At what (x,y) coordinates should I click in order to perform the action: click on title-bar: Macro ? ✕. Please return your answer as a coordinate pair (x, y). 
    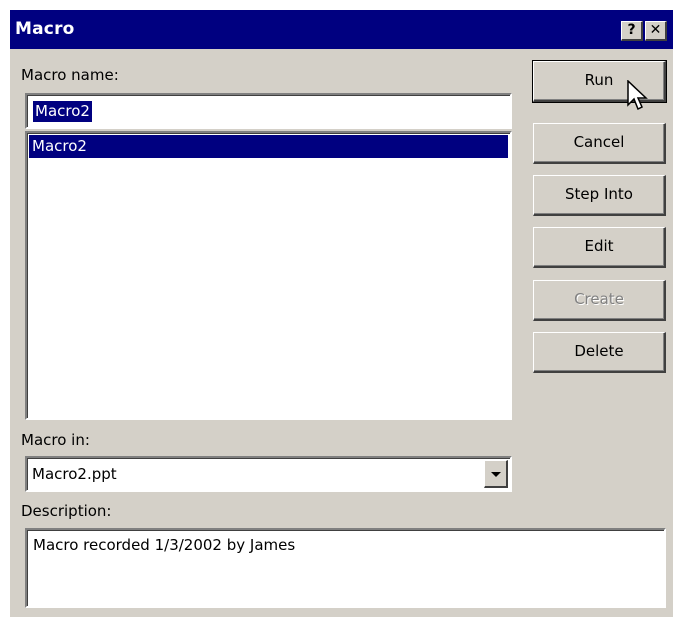
    Looking at the image, I should click on (341, 29).